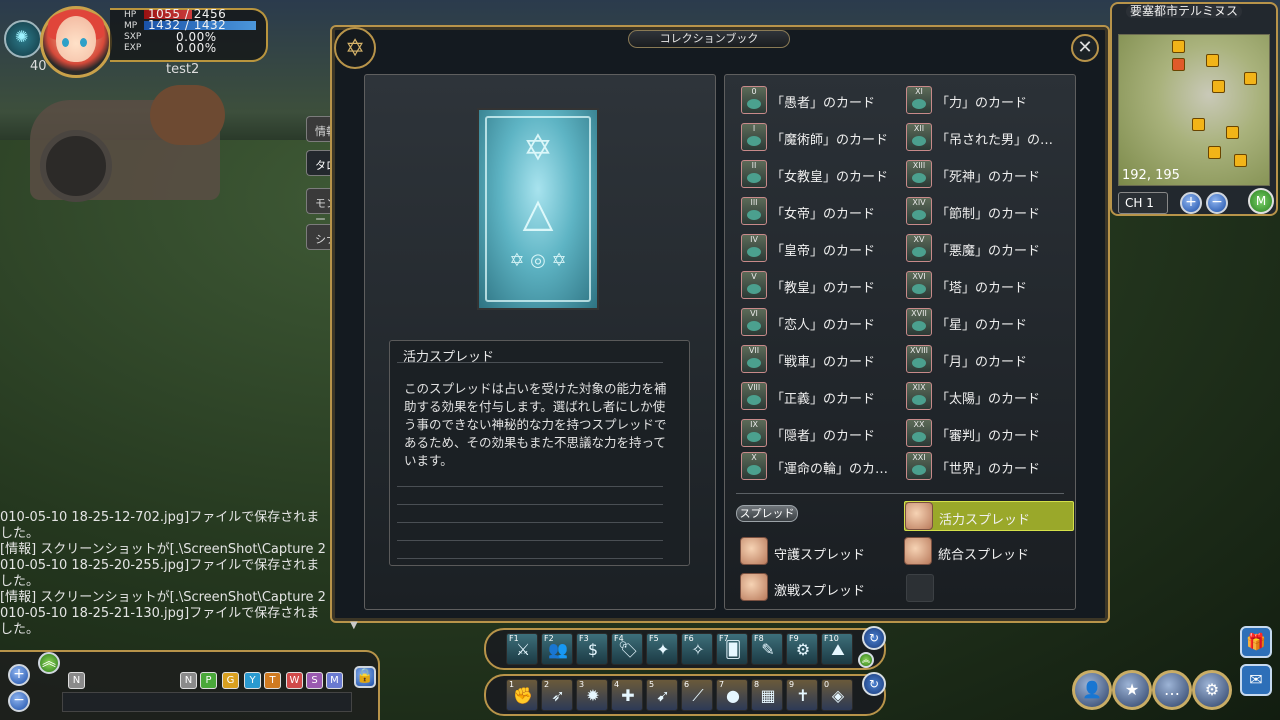  Describe the element at coordinates (918, 551) in the screenshot. I see `spread-icon` at that location.